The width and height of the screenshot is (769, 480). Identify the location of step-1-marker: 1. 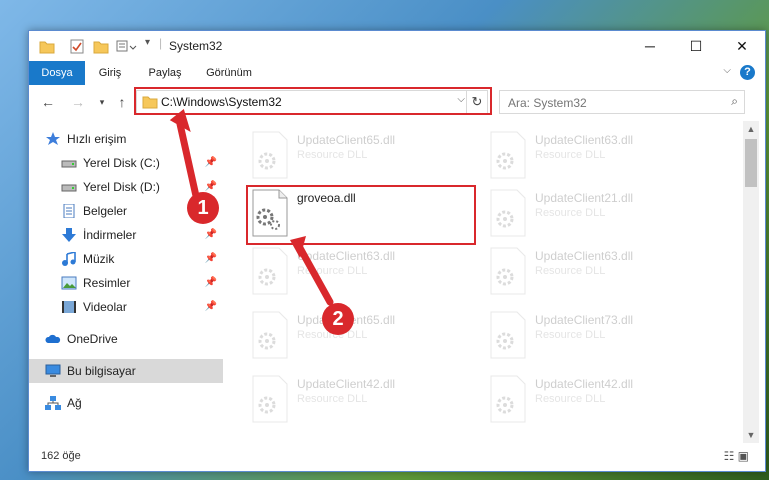
(203, 208).